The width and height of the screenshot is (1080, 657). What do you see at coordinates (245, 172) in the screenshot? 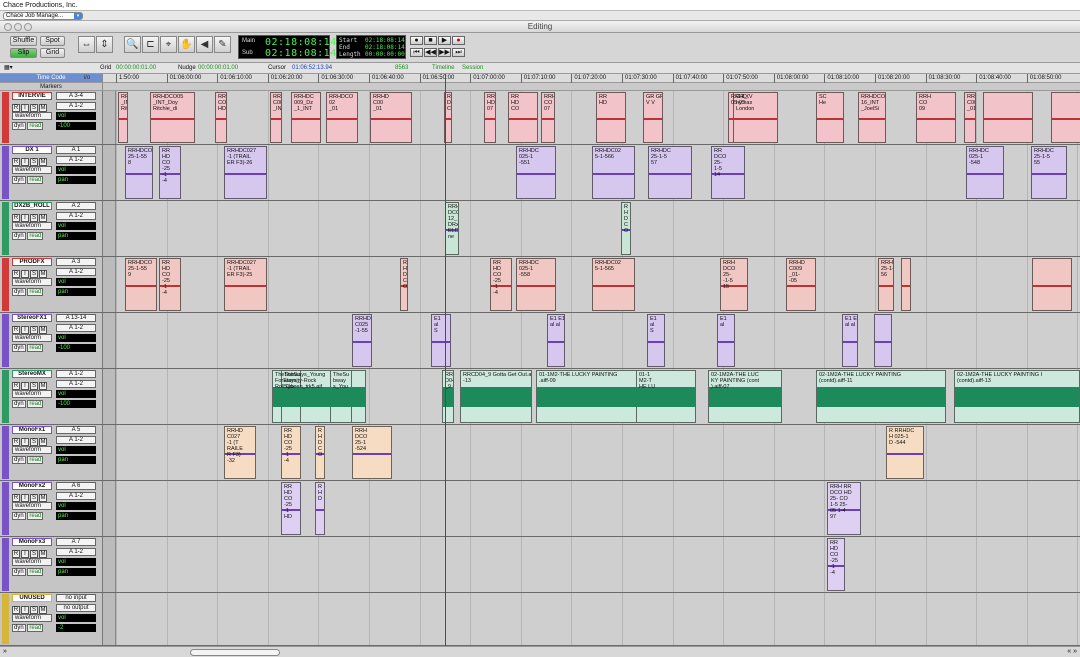
I see `audio-region: RRHDC027 -1 (TRAIL ER F3)-26` at bounding box center [245, 172].